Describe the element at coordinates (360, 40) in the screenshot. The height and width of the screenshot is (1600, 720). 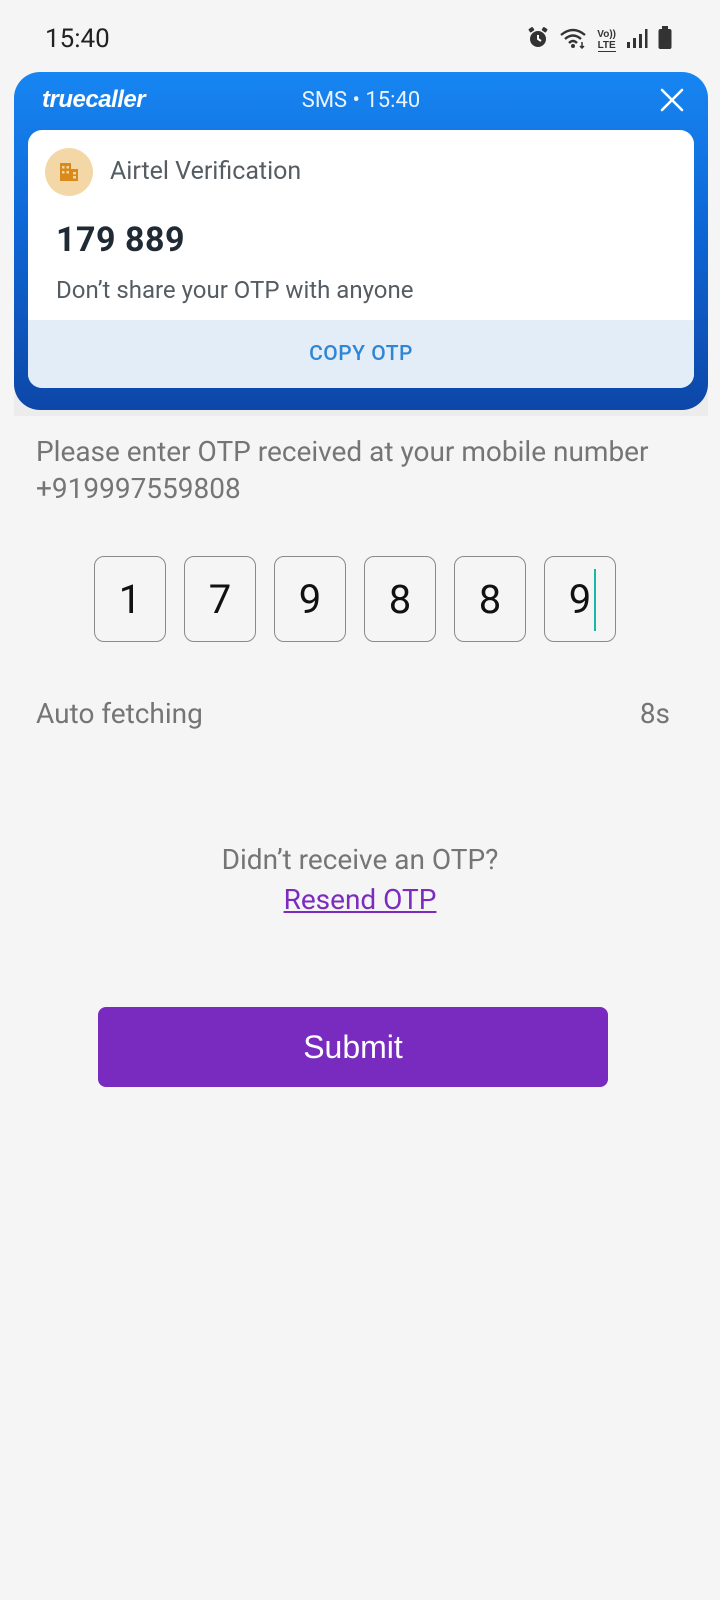
I see `status-bar: 15:40 Vo)) LTE` at that location.